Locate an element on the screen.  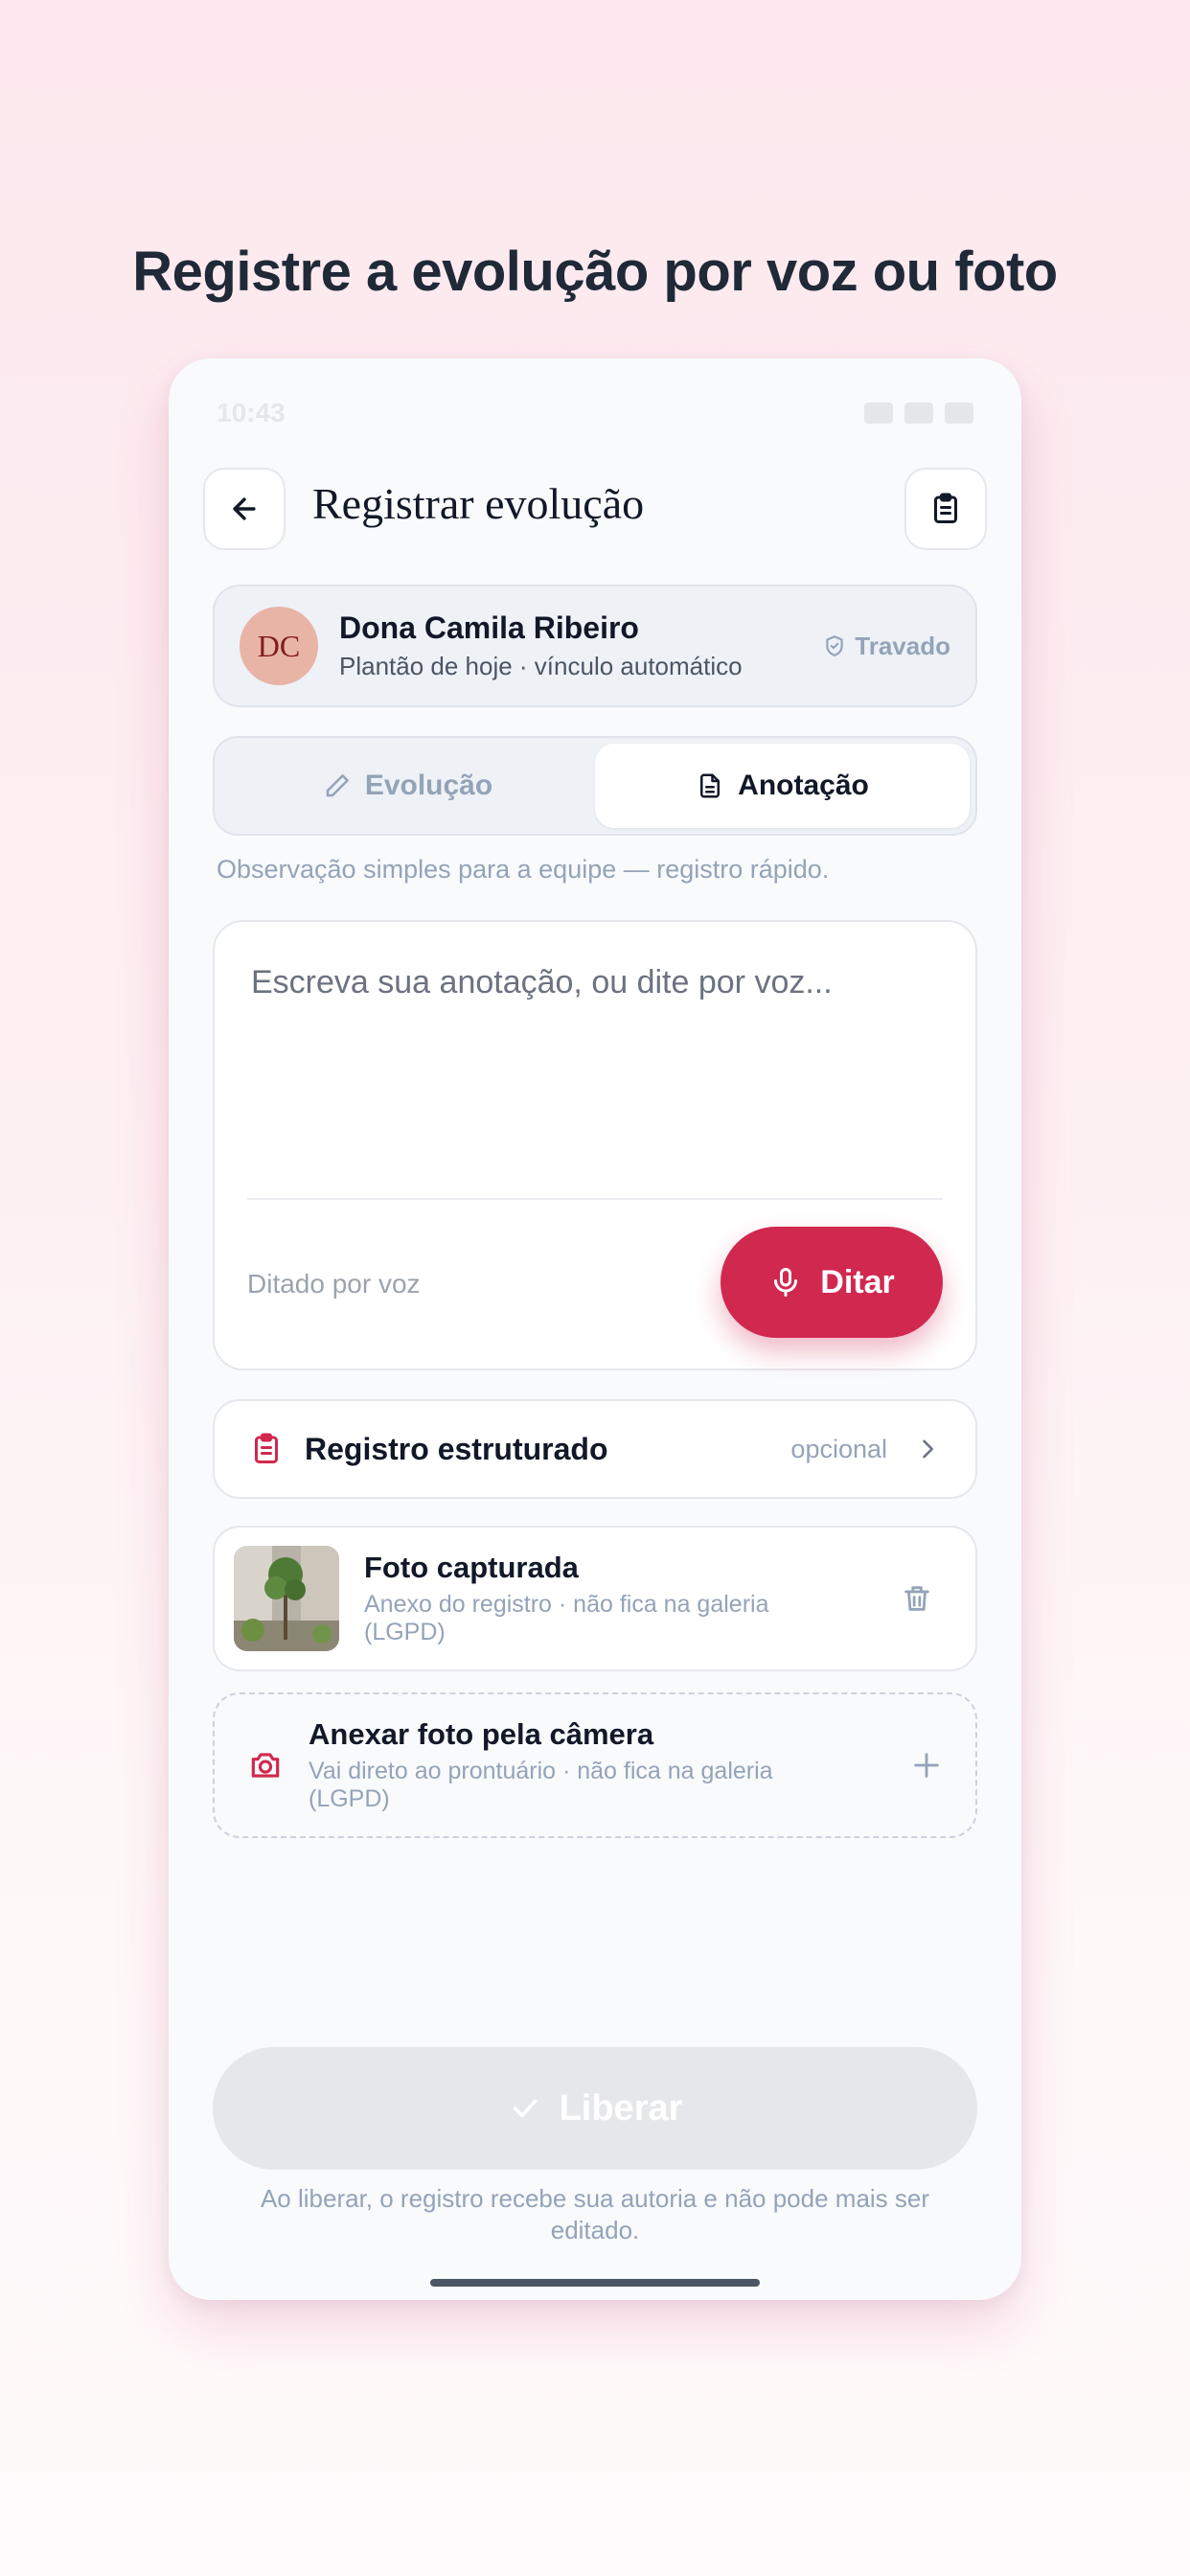
structured-record-label: Registro estruturado is located at coordinates (457, 1448).